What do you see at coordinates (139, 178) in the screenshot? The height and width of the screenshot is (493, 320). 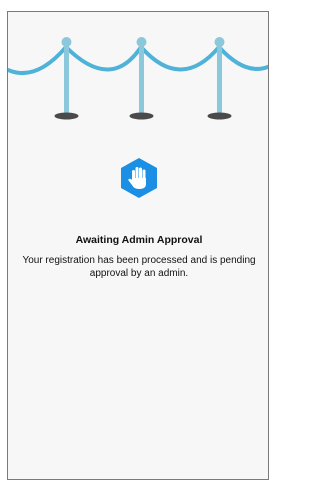 I see `hand-stop-icon` at bounding box center [139, 178].